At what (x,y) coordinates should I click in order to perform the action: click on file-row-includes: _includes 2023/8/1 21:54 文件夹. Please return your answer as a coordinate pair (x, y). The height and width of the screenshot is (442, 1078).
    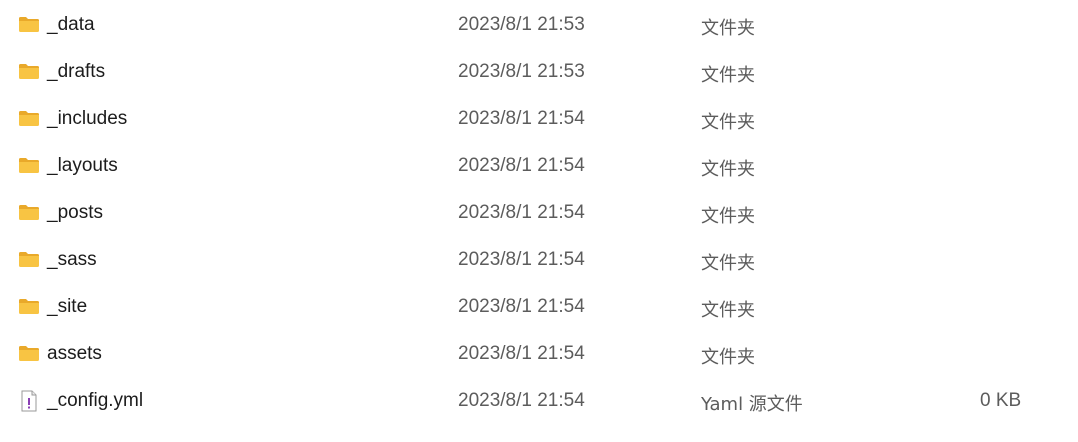
    Looking at the image, I should click on (539, 119).